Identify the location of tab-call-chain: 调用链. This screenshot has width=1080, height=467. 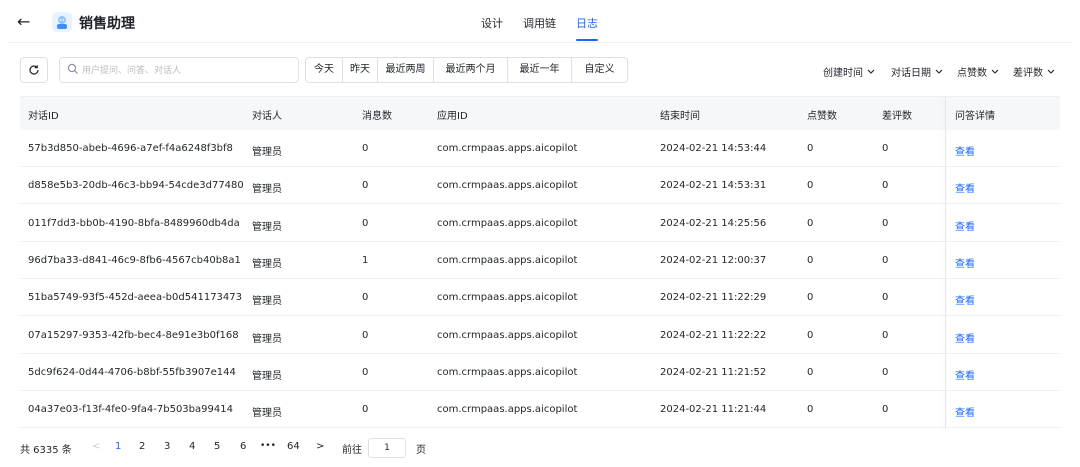
(539, 23).